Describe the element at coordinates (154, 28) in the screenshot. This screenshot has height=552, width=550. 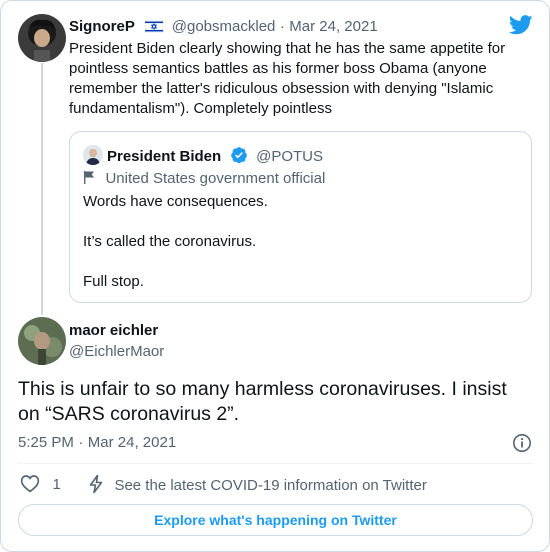
I see `israel-flag-icon` at that location.